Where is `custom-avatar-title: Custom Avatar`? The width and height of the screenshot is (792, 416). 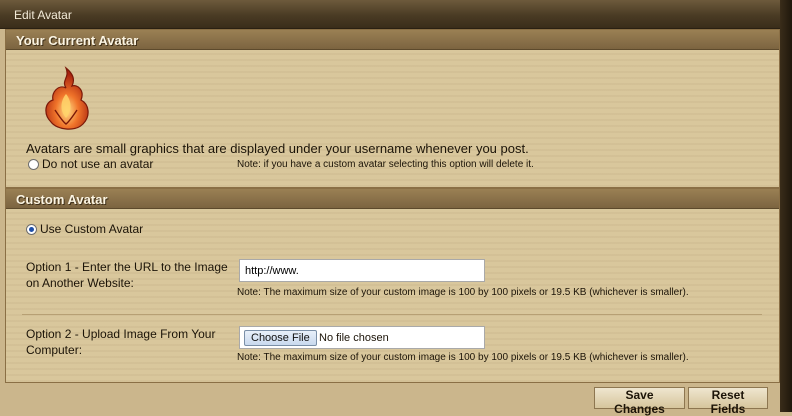
custom-avatar-title: Custom Avatar is located at coordinates (62, 199).